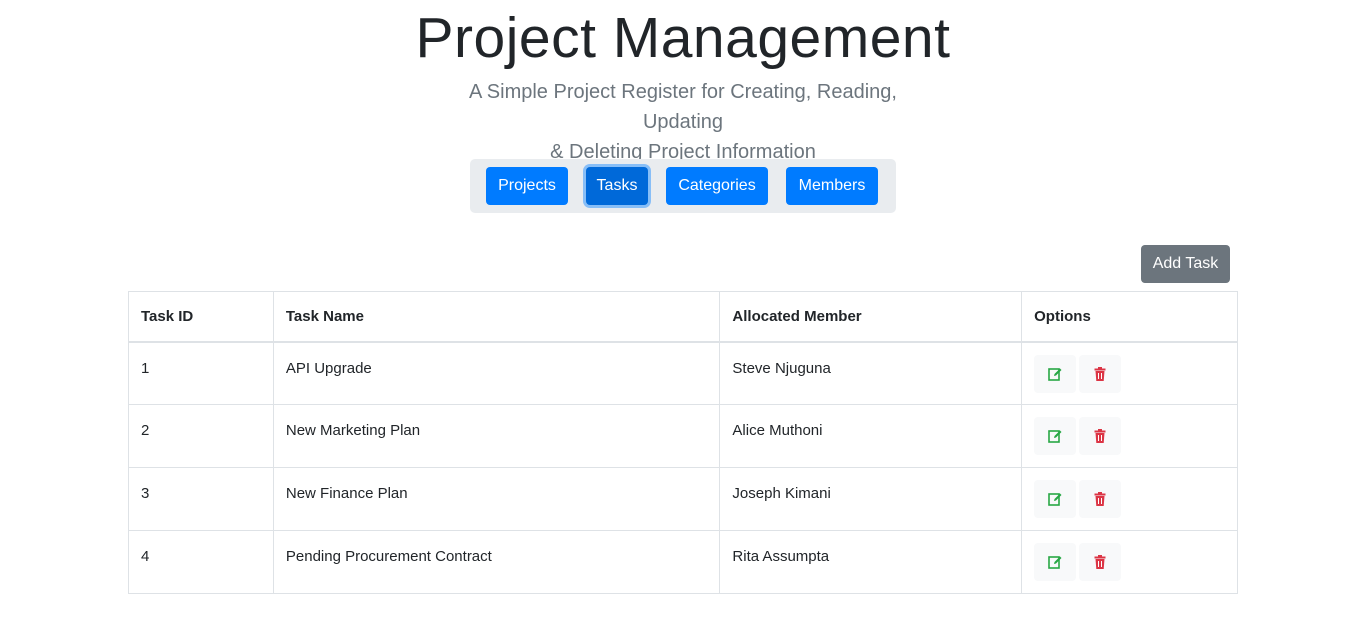 The height and width of the screenshot is (633, 1366). Describe the element at coordinates (871, 317) in the screenshot. I see `column-header-allocated-member: Allocated Member` at that location.